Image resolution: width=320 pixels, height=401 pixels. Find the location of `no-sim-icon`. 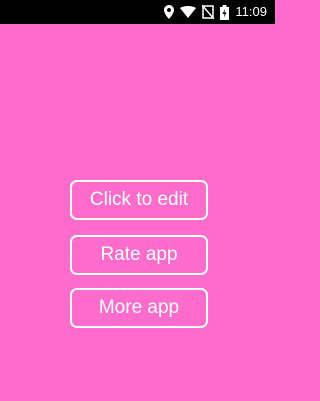

no-sim-icon is located at coordinates (208, 12).